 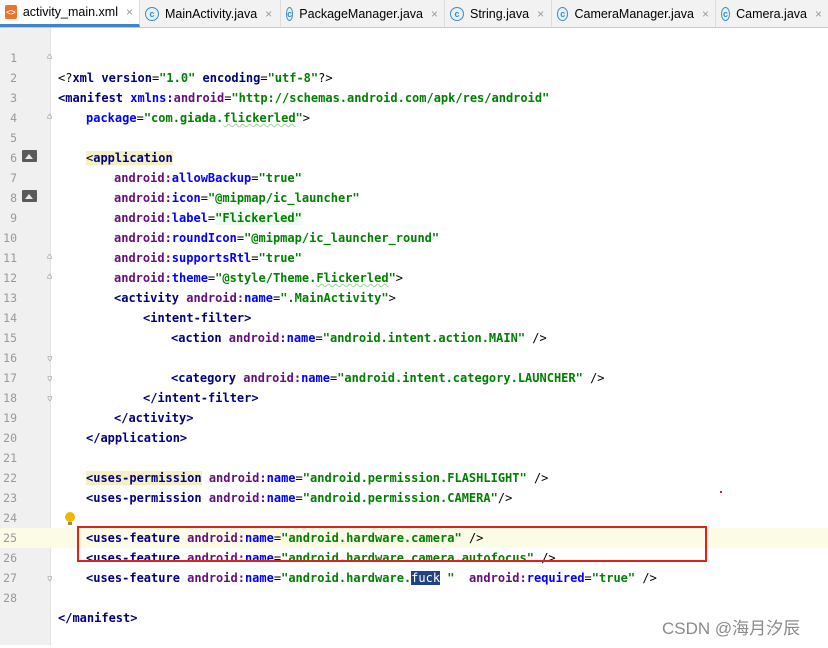 I want to click on tab-label: activity_main.xml, so click(x=70, y=12).